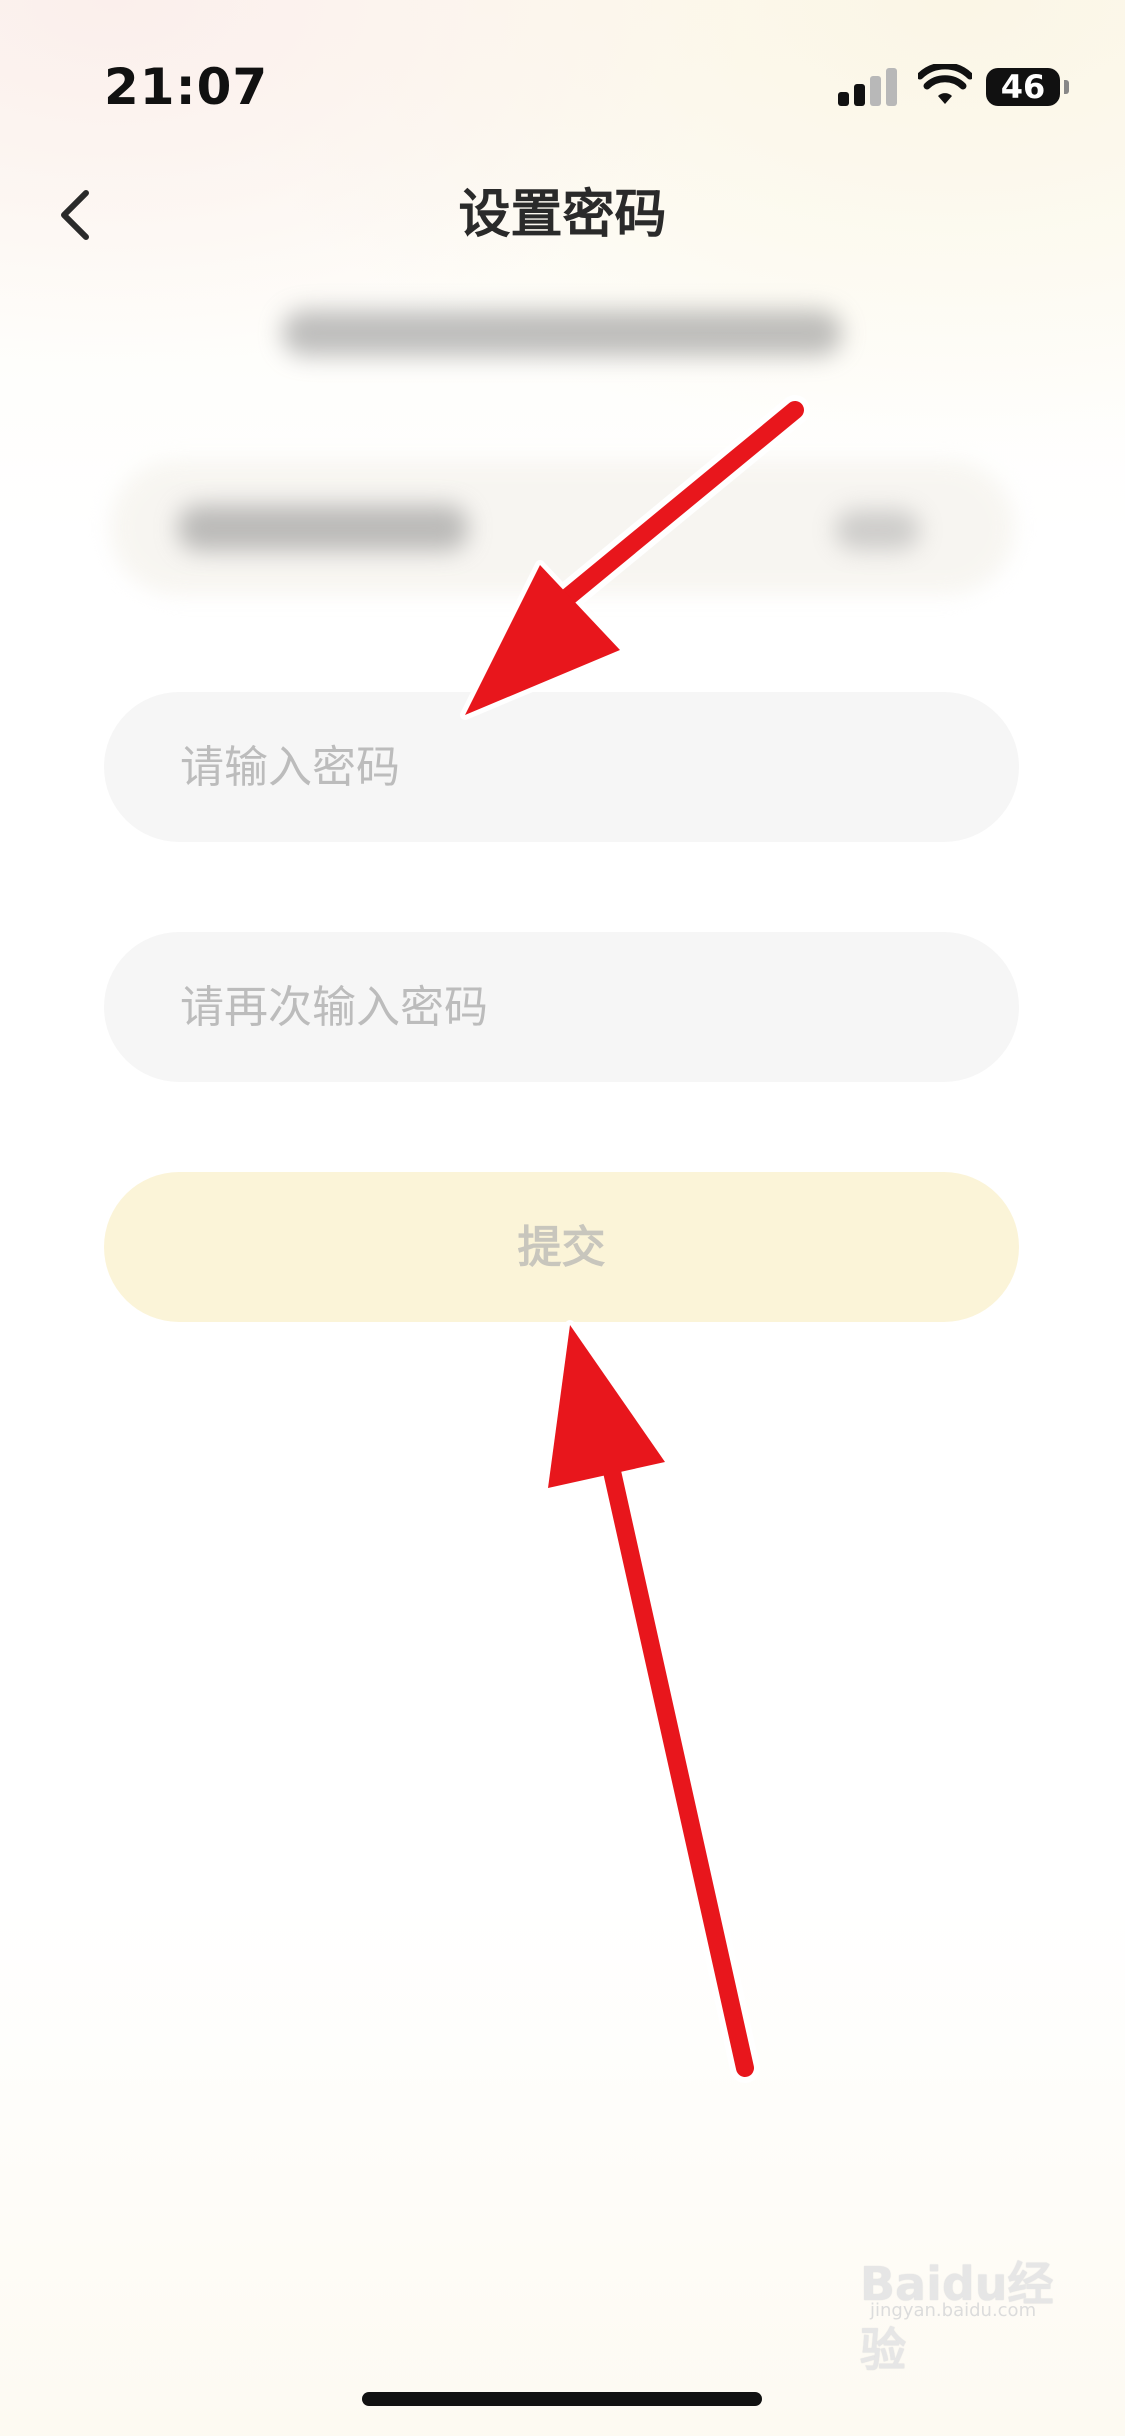 The height and width of the screenshot is (2436, 1125). What do you see at coordinates (562, 333) in the screenshot?
I see `blurred-hint-text` at bounding box center [562, 333].